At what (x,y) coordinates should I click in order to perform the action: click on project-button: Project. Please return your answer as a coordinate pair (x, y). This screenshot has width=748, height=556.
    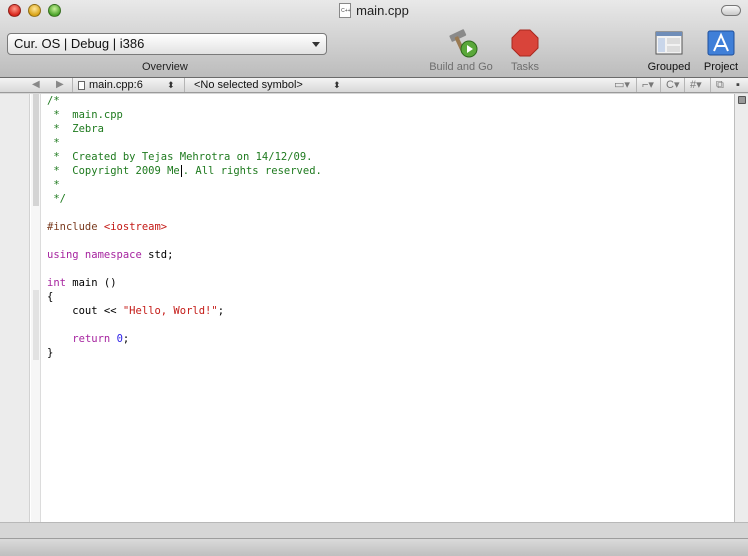
    Looking at the image, I should click on (721, 50).